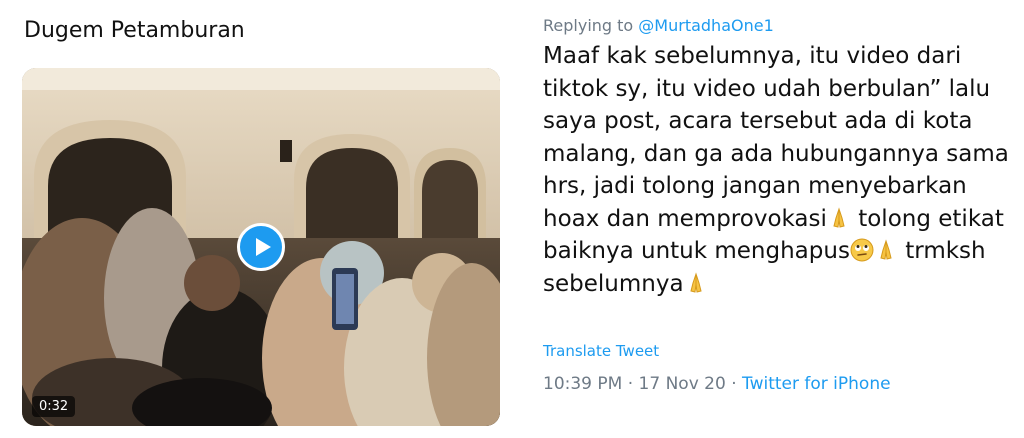 The image size is (1024, 438). What do you see at coordinates (862, 250) in the screenshot?
I see `face-rolling-eyes-icon` at bounding box center [862, 250].